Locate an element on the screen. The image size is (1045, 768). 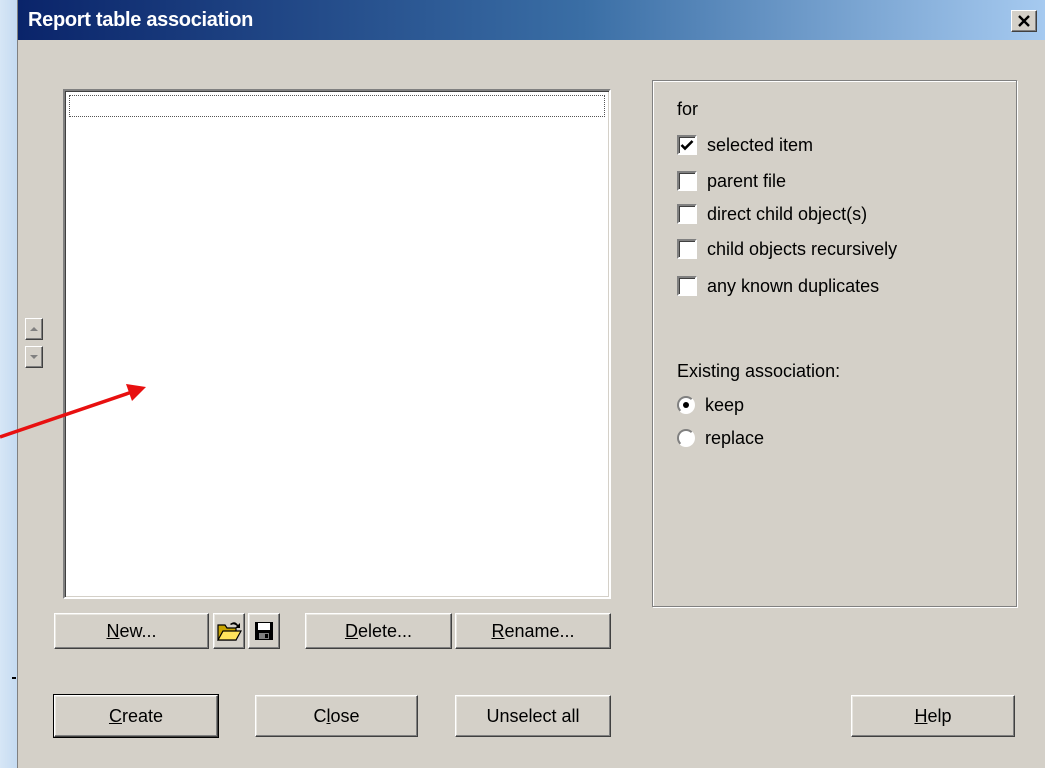
annotation-arrow is located at coordinates (73, 411).